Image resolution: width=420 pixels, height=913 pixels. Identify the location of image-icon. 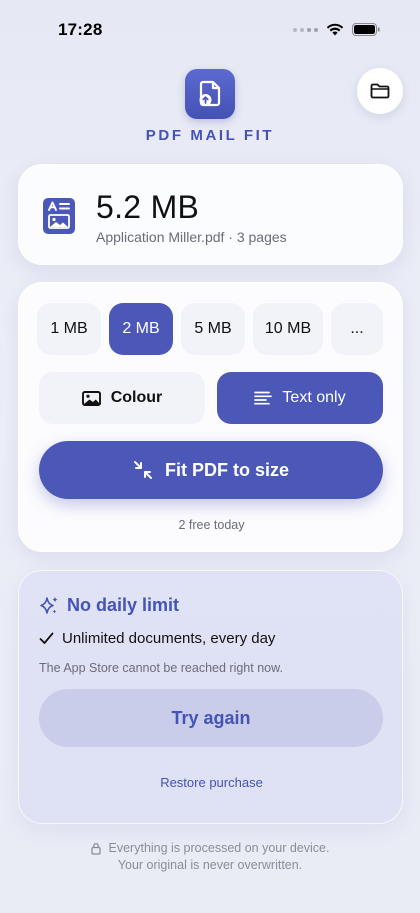
(91, 398).